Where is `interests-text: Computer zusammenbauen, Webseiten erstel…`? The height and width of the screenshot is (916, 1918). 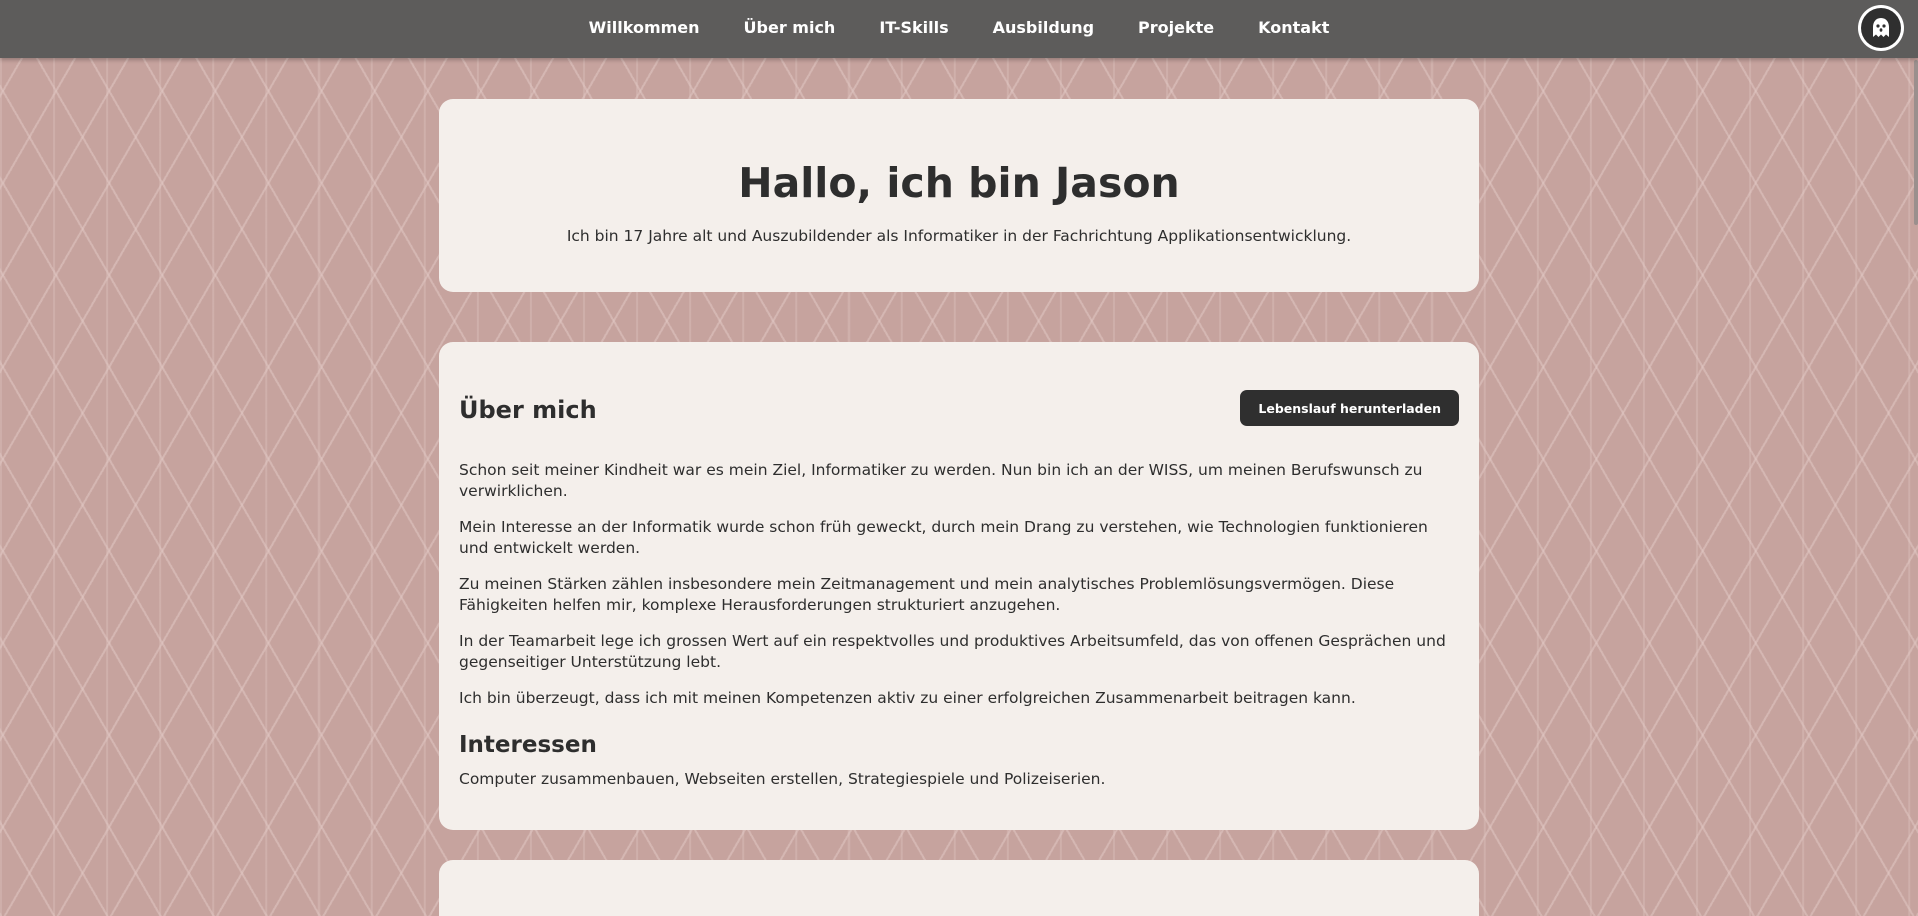
interests-text: Computer zusammenbauen, Webseiten erstel… is located at coordinates (782, 779).